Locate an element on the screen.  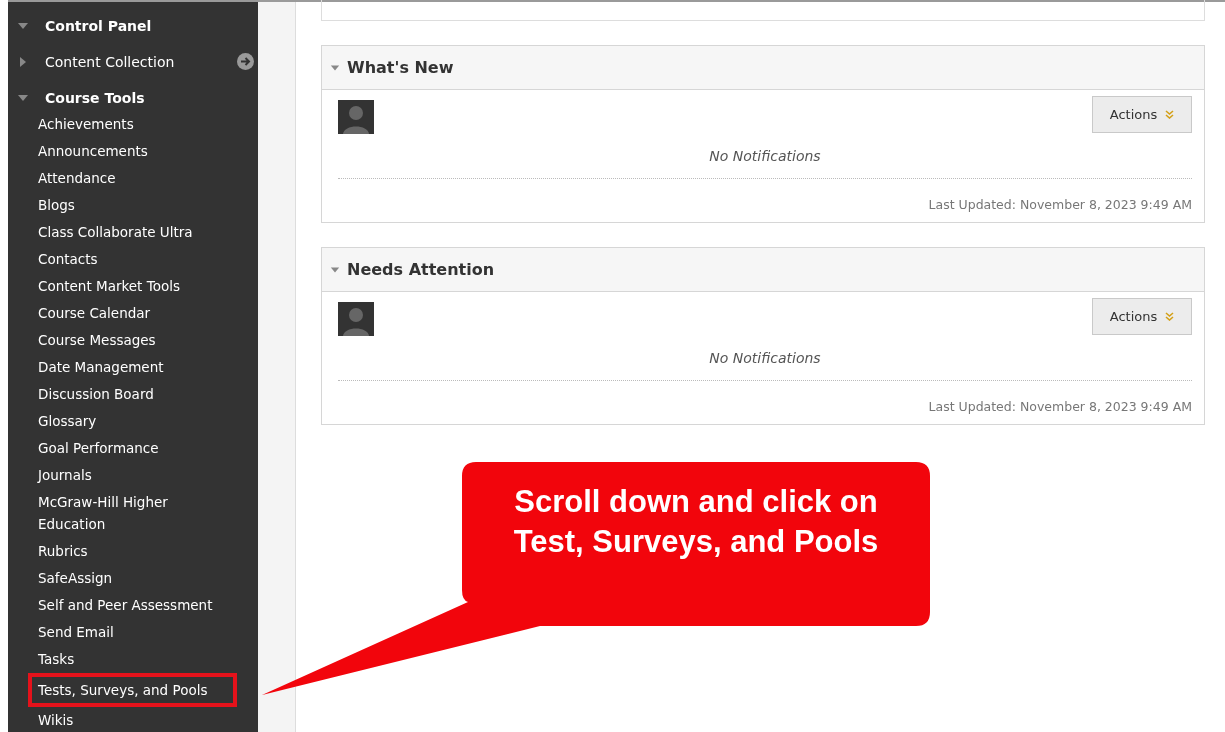
module-title: What's New is located at coordinates (400, 67).